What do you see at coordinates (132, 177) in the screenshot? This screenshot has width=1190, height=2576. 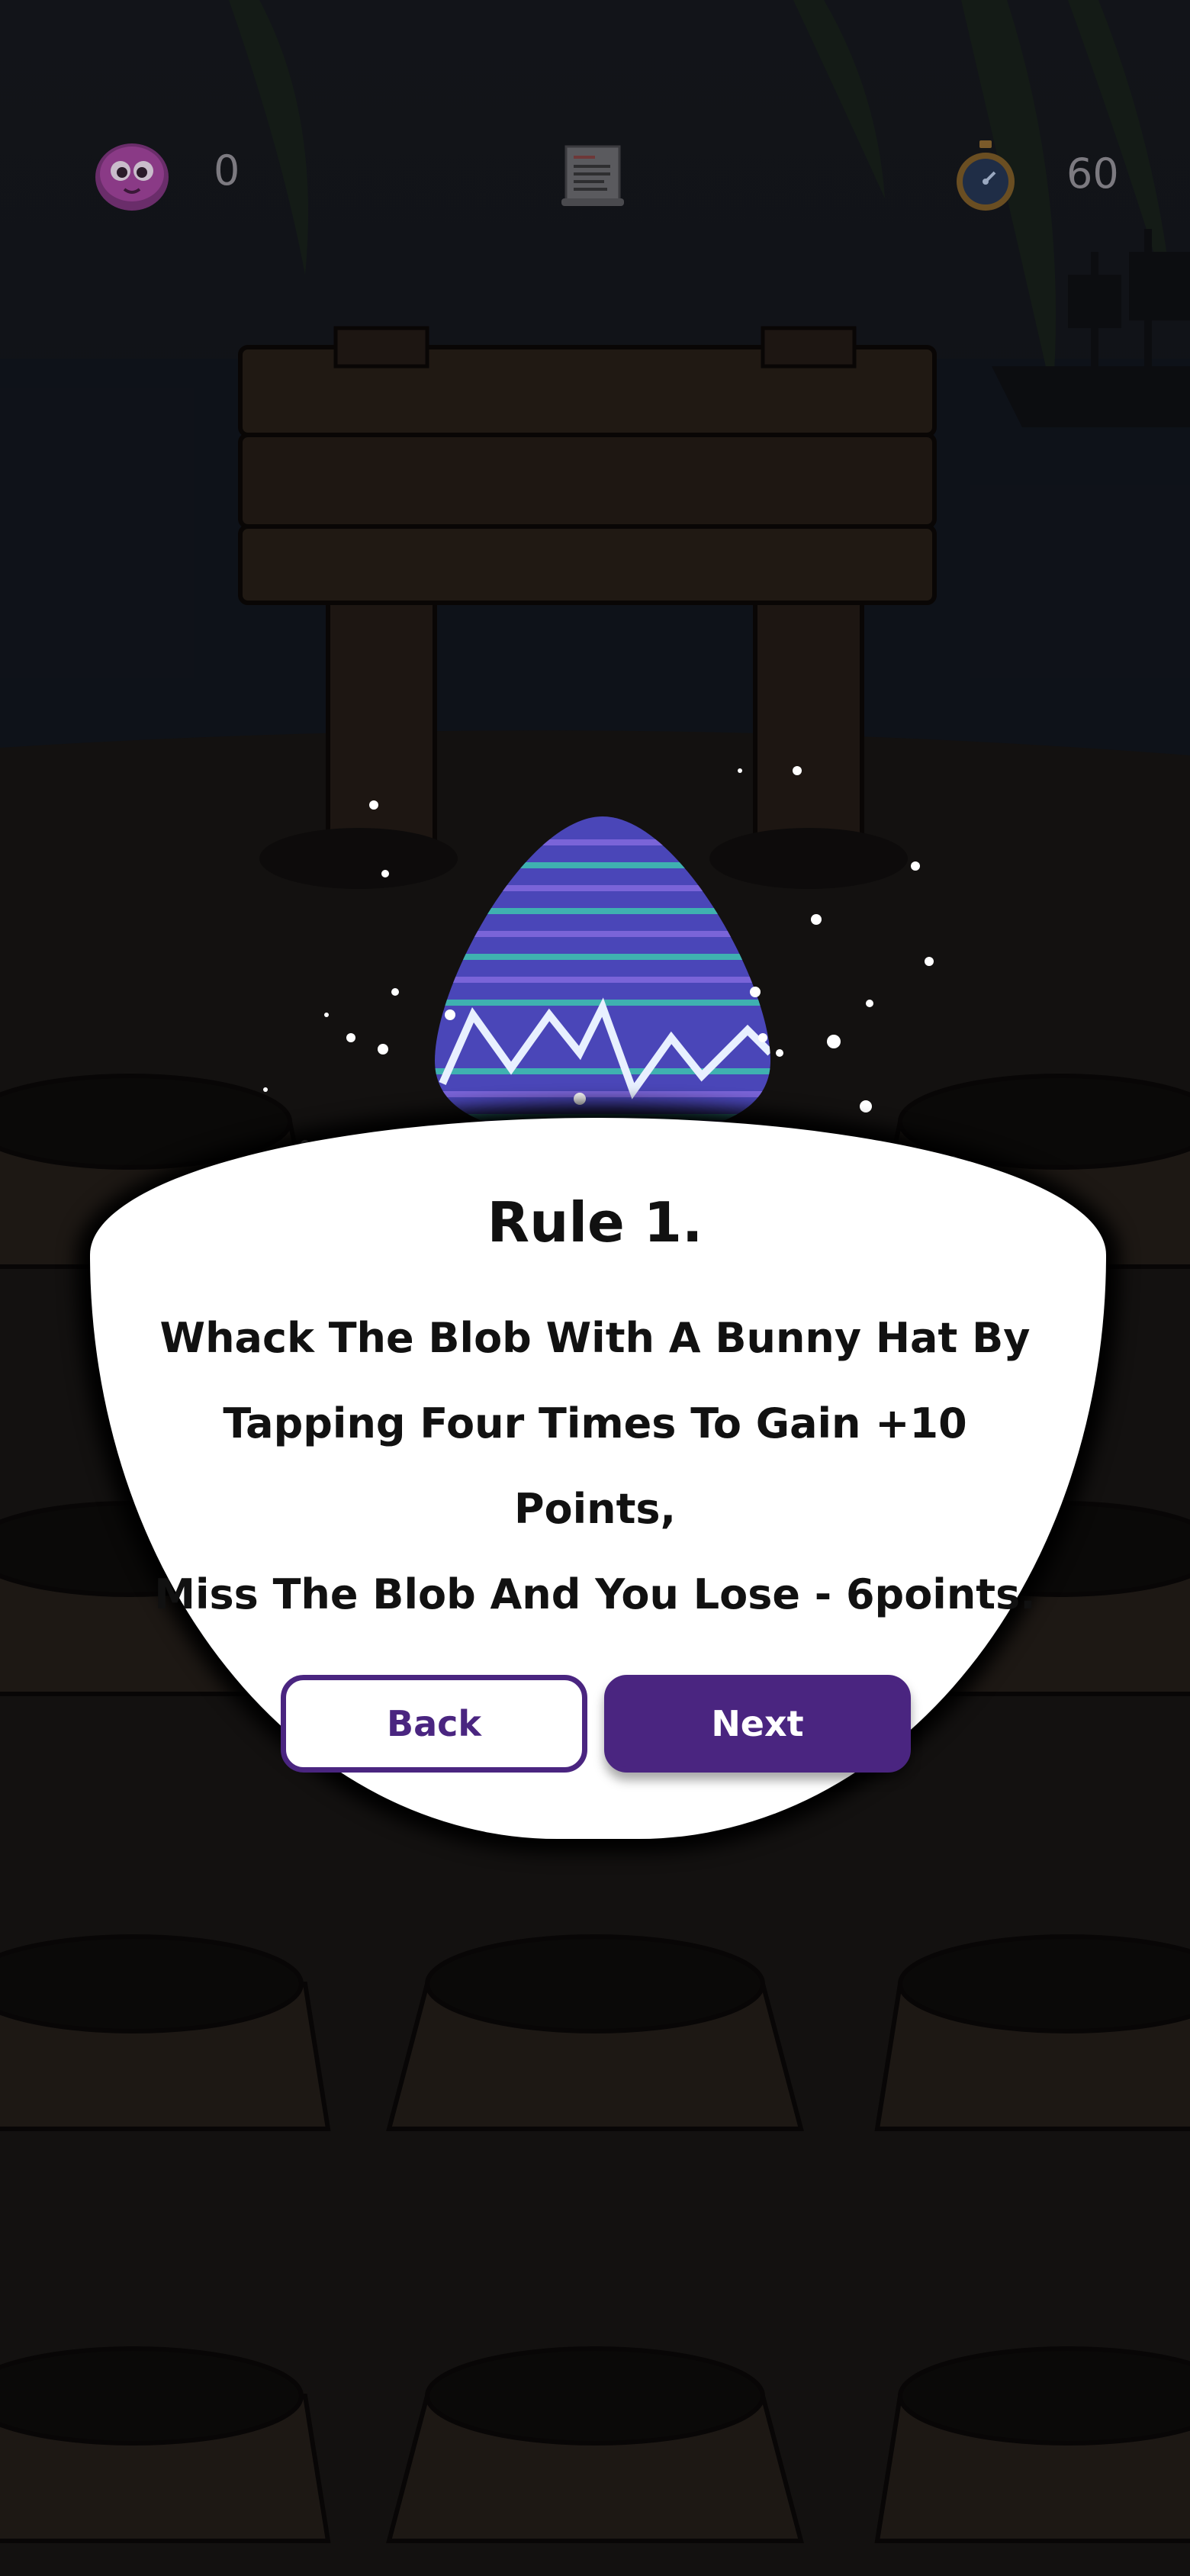 I see `blob-face-icon` at bounding box center [132, 177].